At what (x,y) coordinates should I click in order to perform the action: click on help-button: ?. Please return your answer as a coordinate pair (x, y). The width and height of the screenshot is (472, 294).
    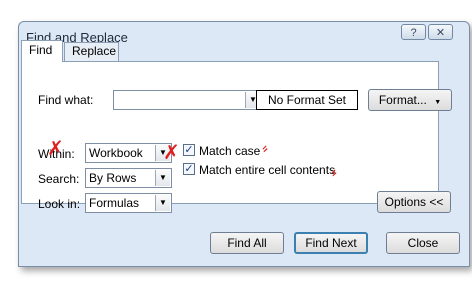
    Looking at the image, I should click on (413, 32).